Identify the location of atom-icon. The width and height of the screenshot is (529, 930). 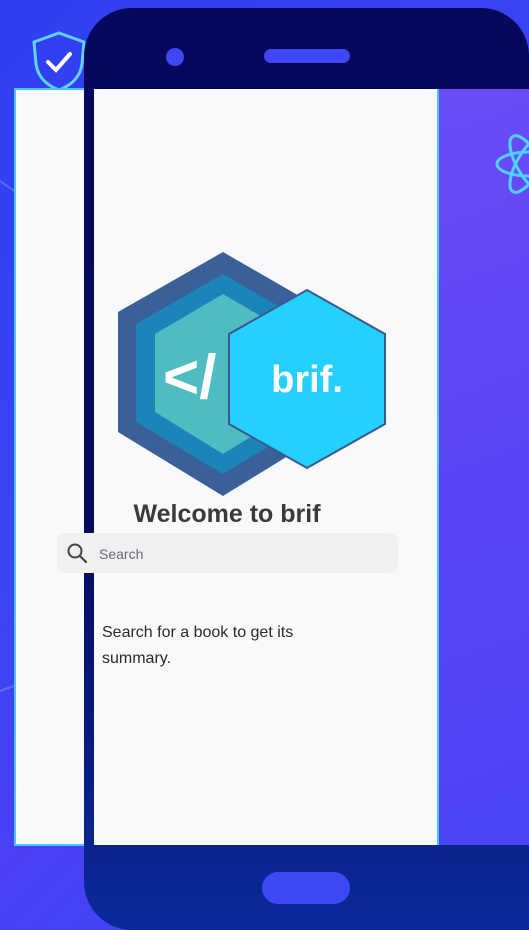
(512, 164).